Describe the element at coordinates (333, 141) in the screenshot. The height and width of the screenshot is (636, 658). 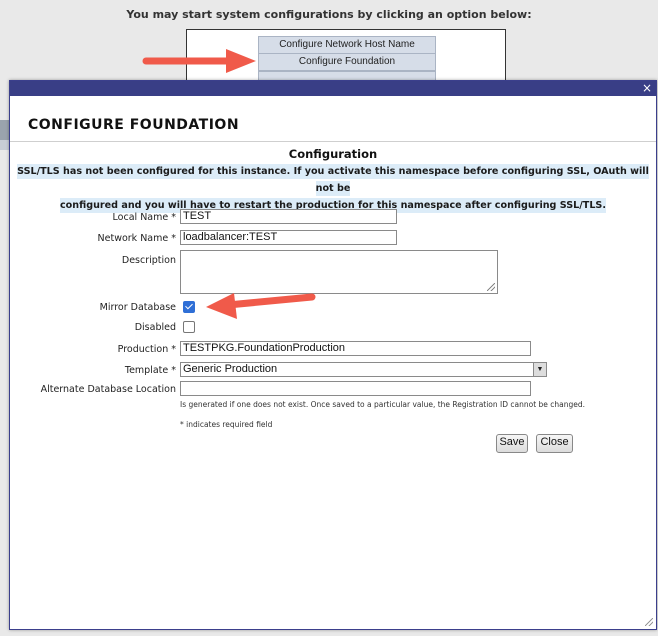
I see `divider` at that location.